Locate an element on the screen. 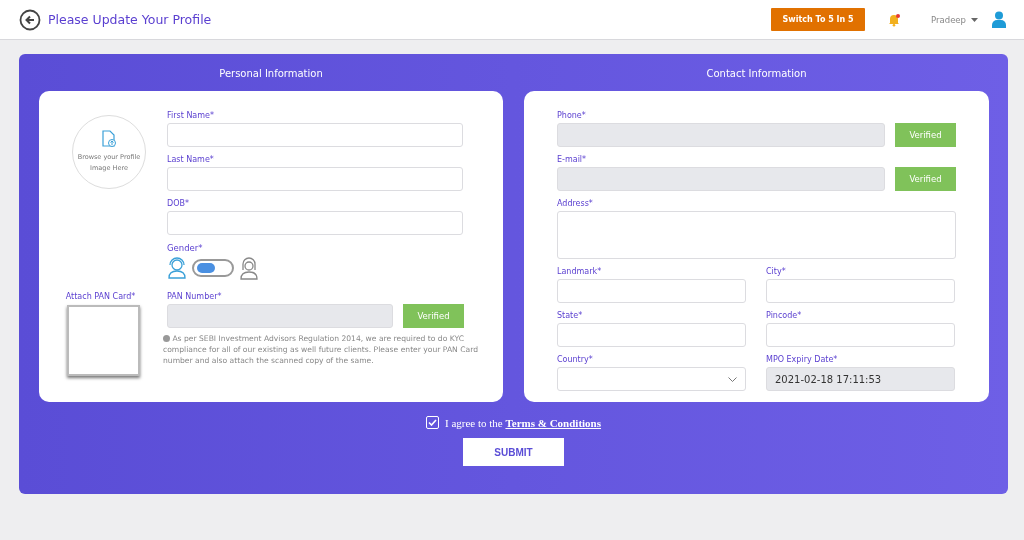  agree-text: I agree to the Terms & Conditions is located at coordinates (523, 422).